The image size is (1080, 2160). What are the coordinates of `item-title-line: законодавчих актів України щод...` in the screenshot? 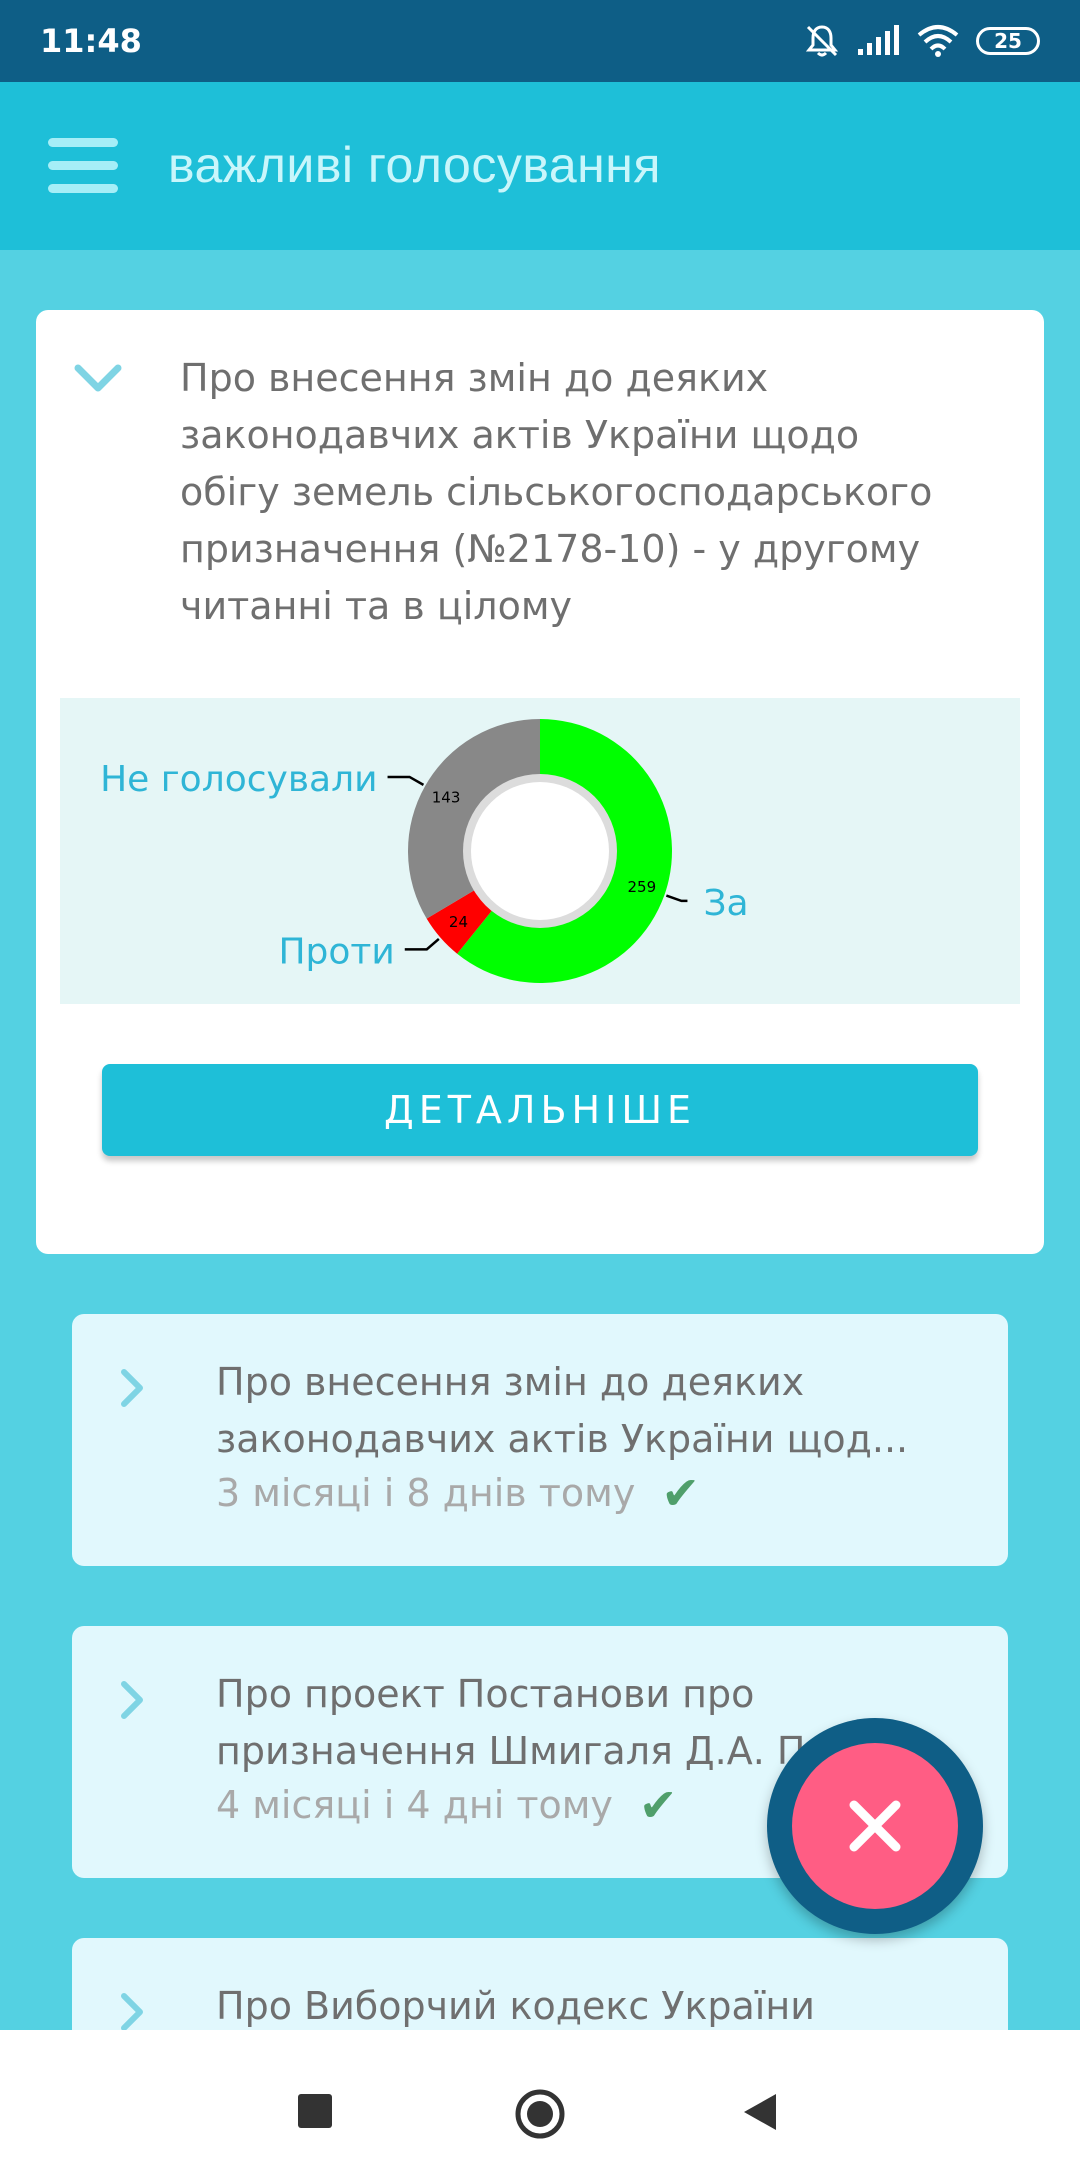 It's located at (562, 1439).